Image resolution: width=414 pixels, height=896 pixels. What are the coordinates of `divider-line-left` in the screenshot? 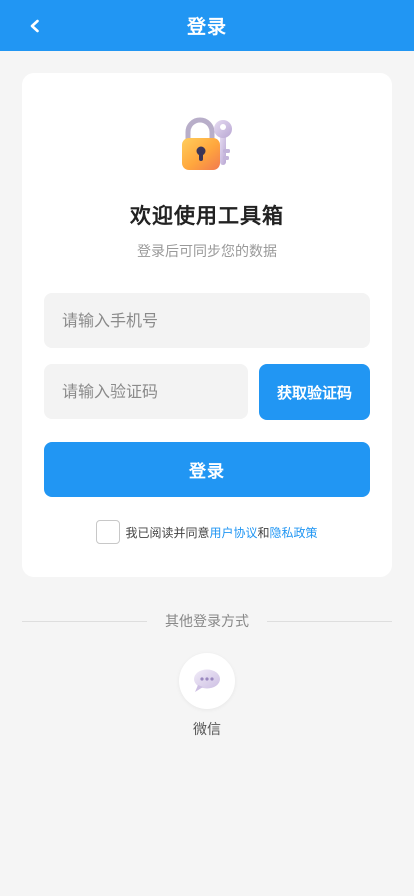 It's located at (84, 621).